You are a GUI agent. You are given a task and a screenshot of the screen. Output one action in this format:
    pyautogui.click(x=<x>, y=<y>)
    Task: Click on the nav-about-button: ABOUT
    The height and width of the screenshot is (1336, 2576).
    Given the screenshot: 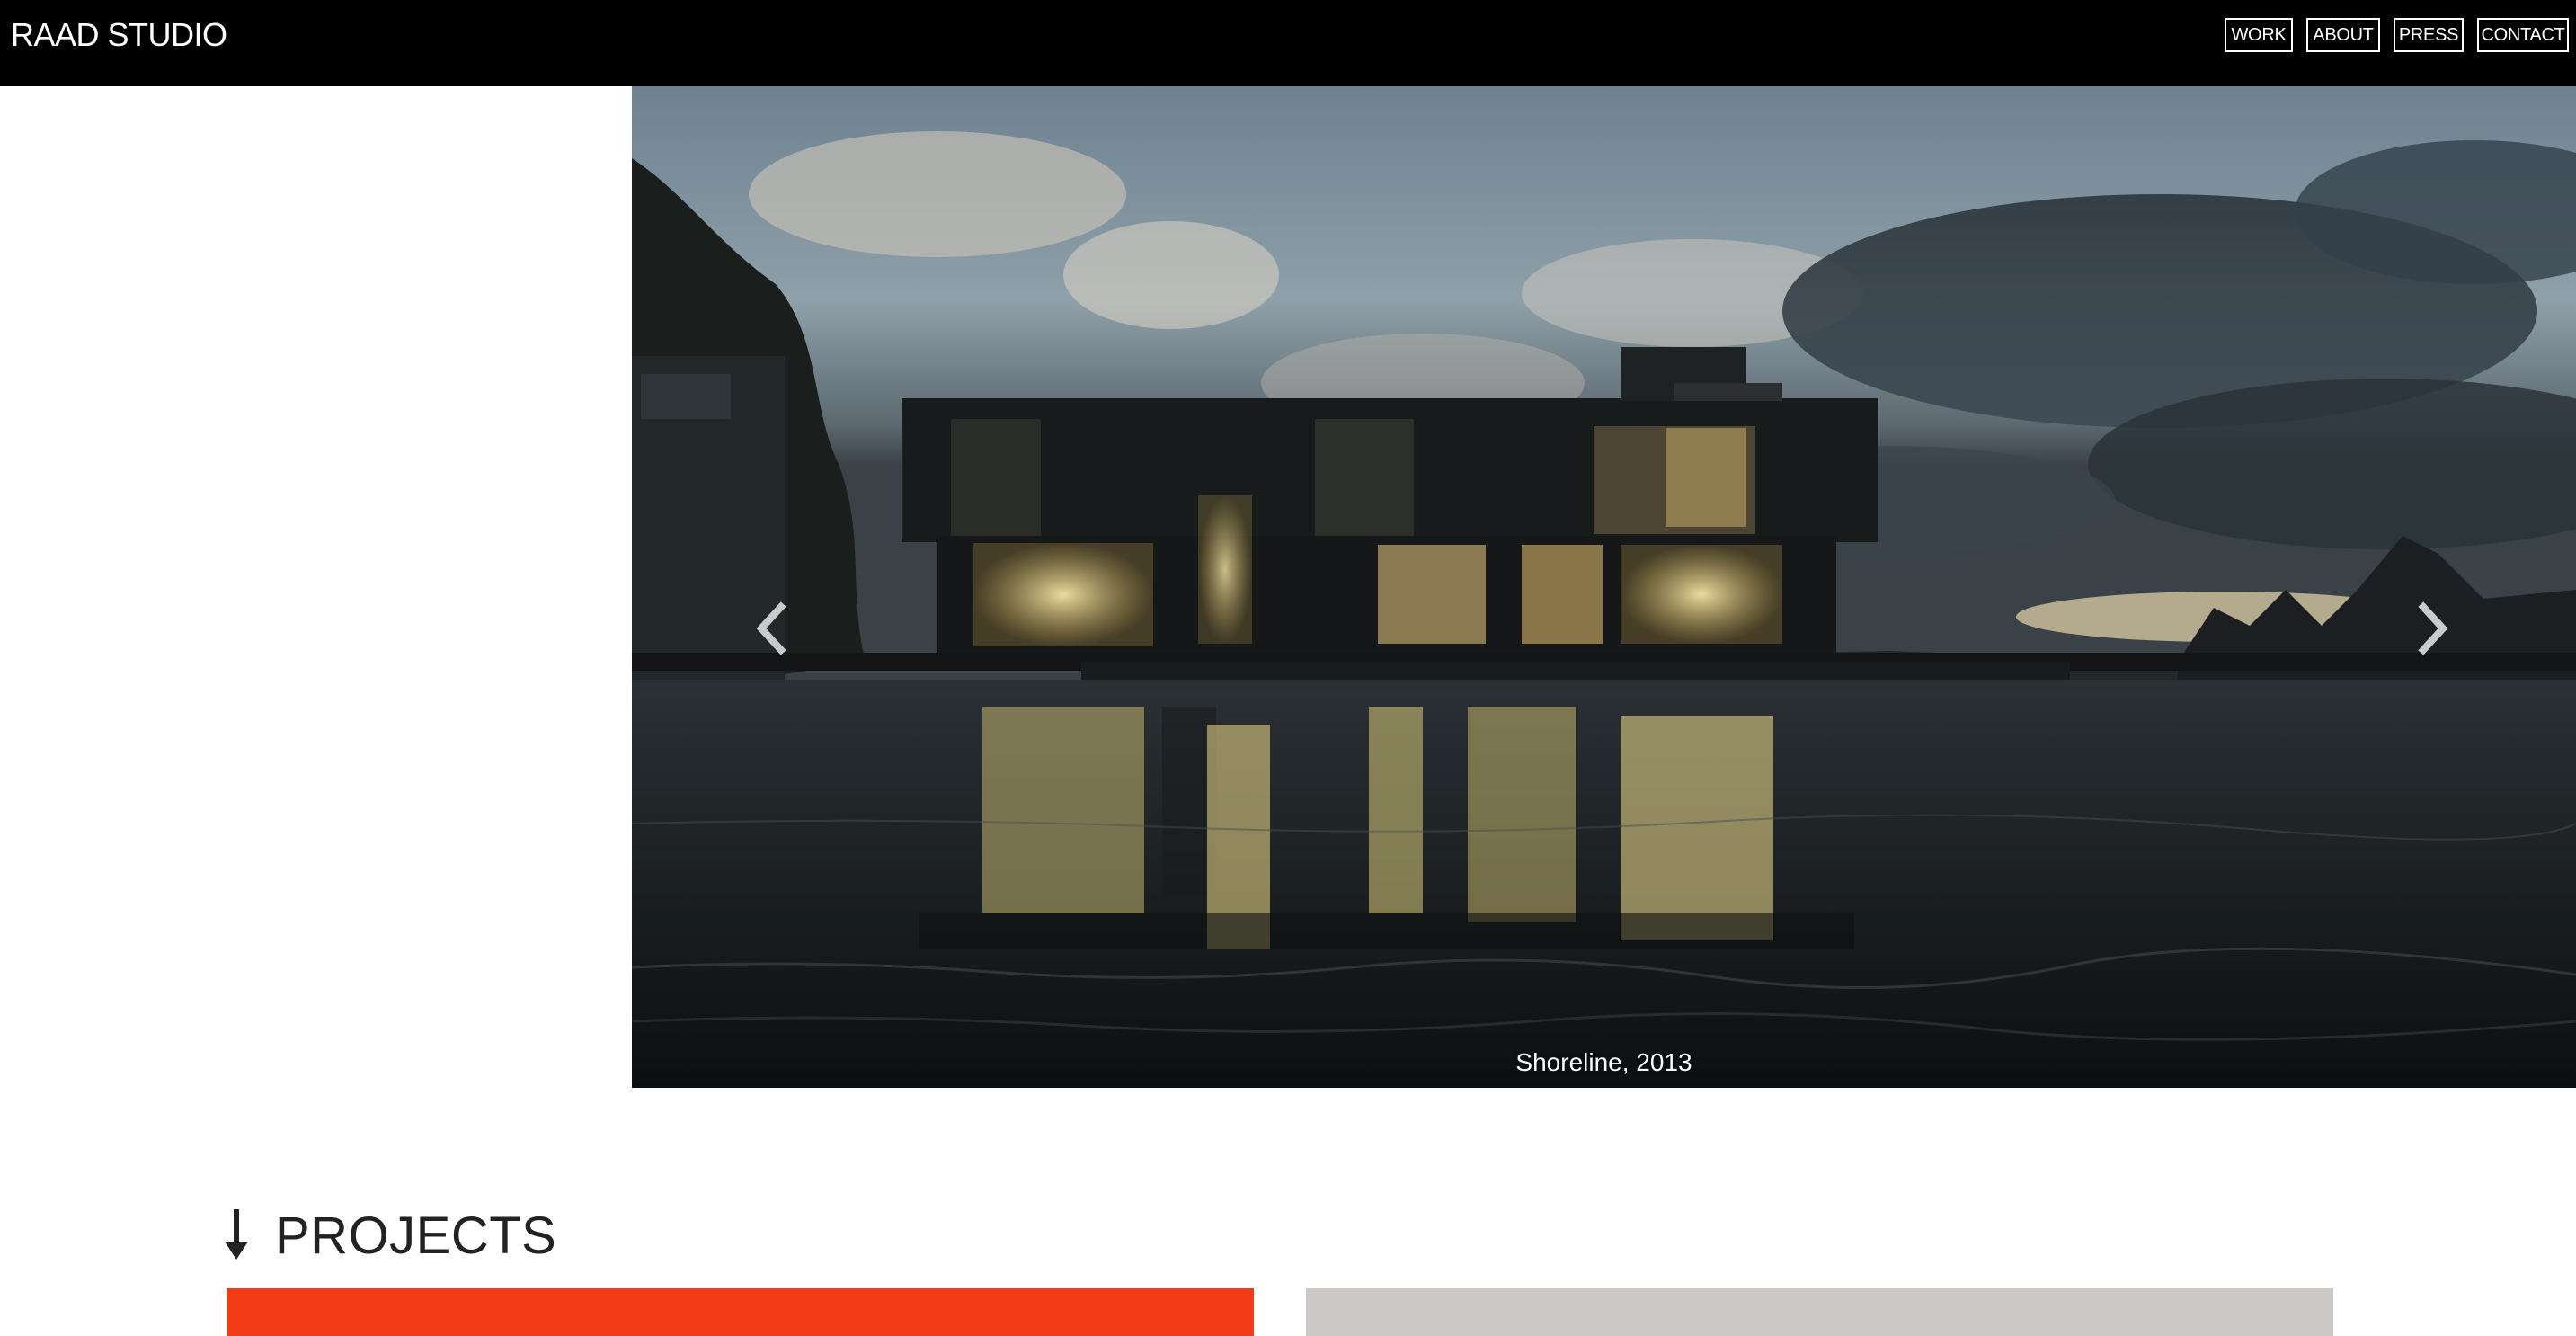 What is the action you would take?
    pyautogui.click(x=2343, y=35)
    